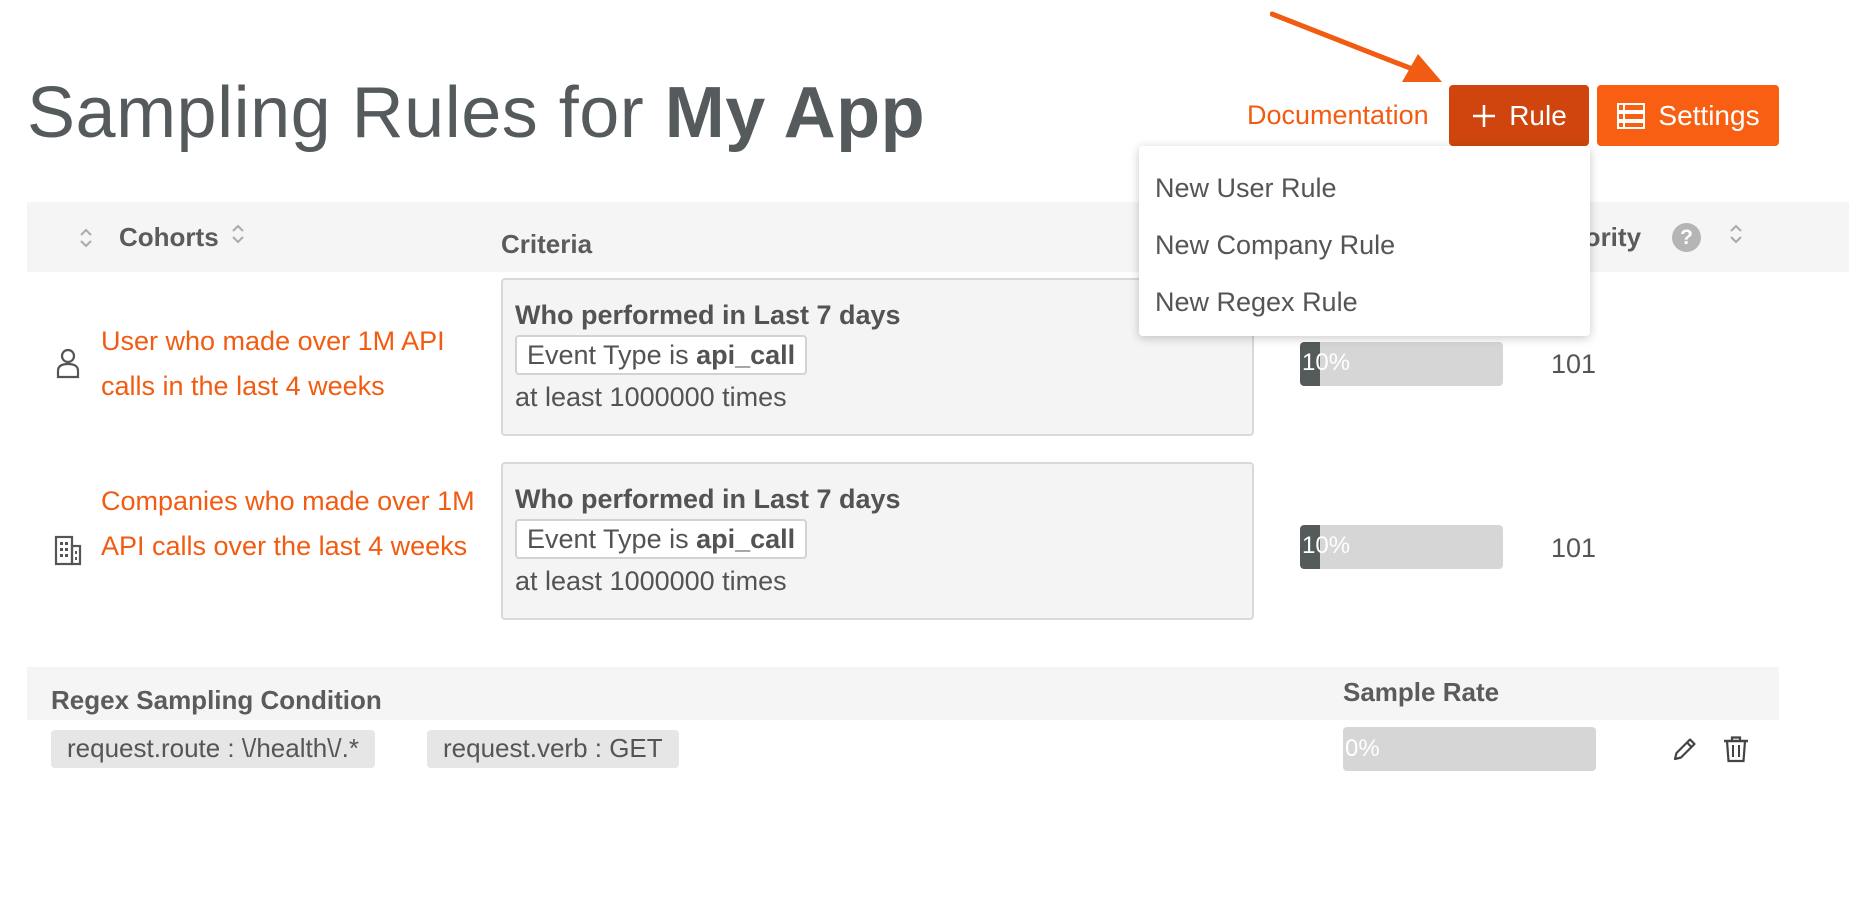 The height and width of the screenshot is (910, 1866). What do you see at coordinates (1709, 115) in the screenshot?
I see `settings-label: Settings` at bounding box center [1709, 115].